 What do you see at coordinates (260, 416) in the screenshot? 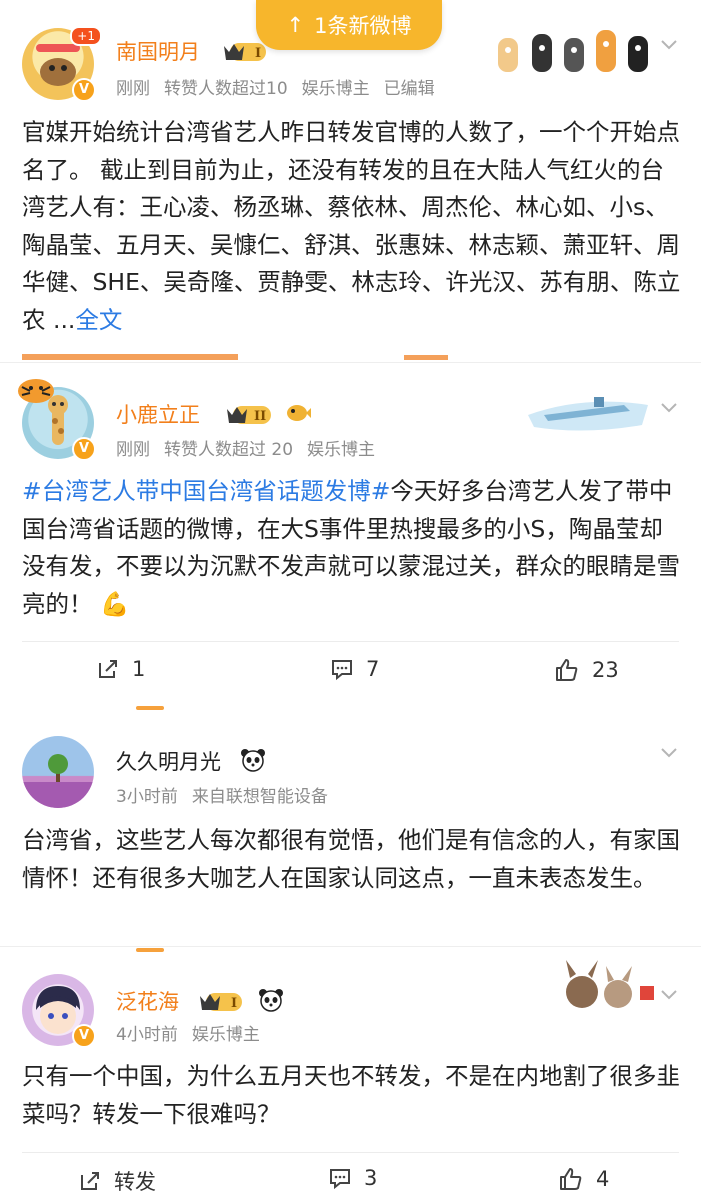
I see `svg-text: II` at bounding box center [260, 416].